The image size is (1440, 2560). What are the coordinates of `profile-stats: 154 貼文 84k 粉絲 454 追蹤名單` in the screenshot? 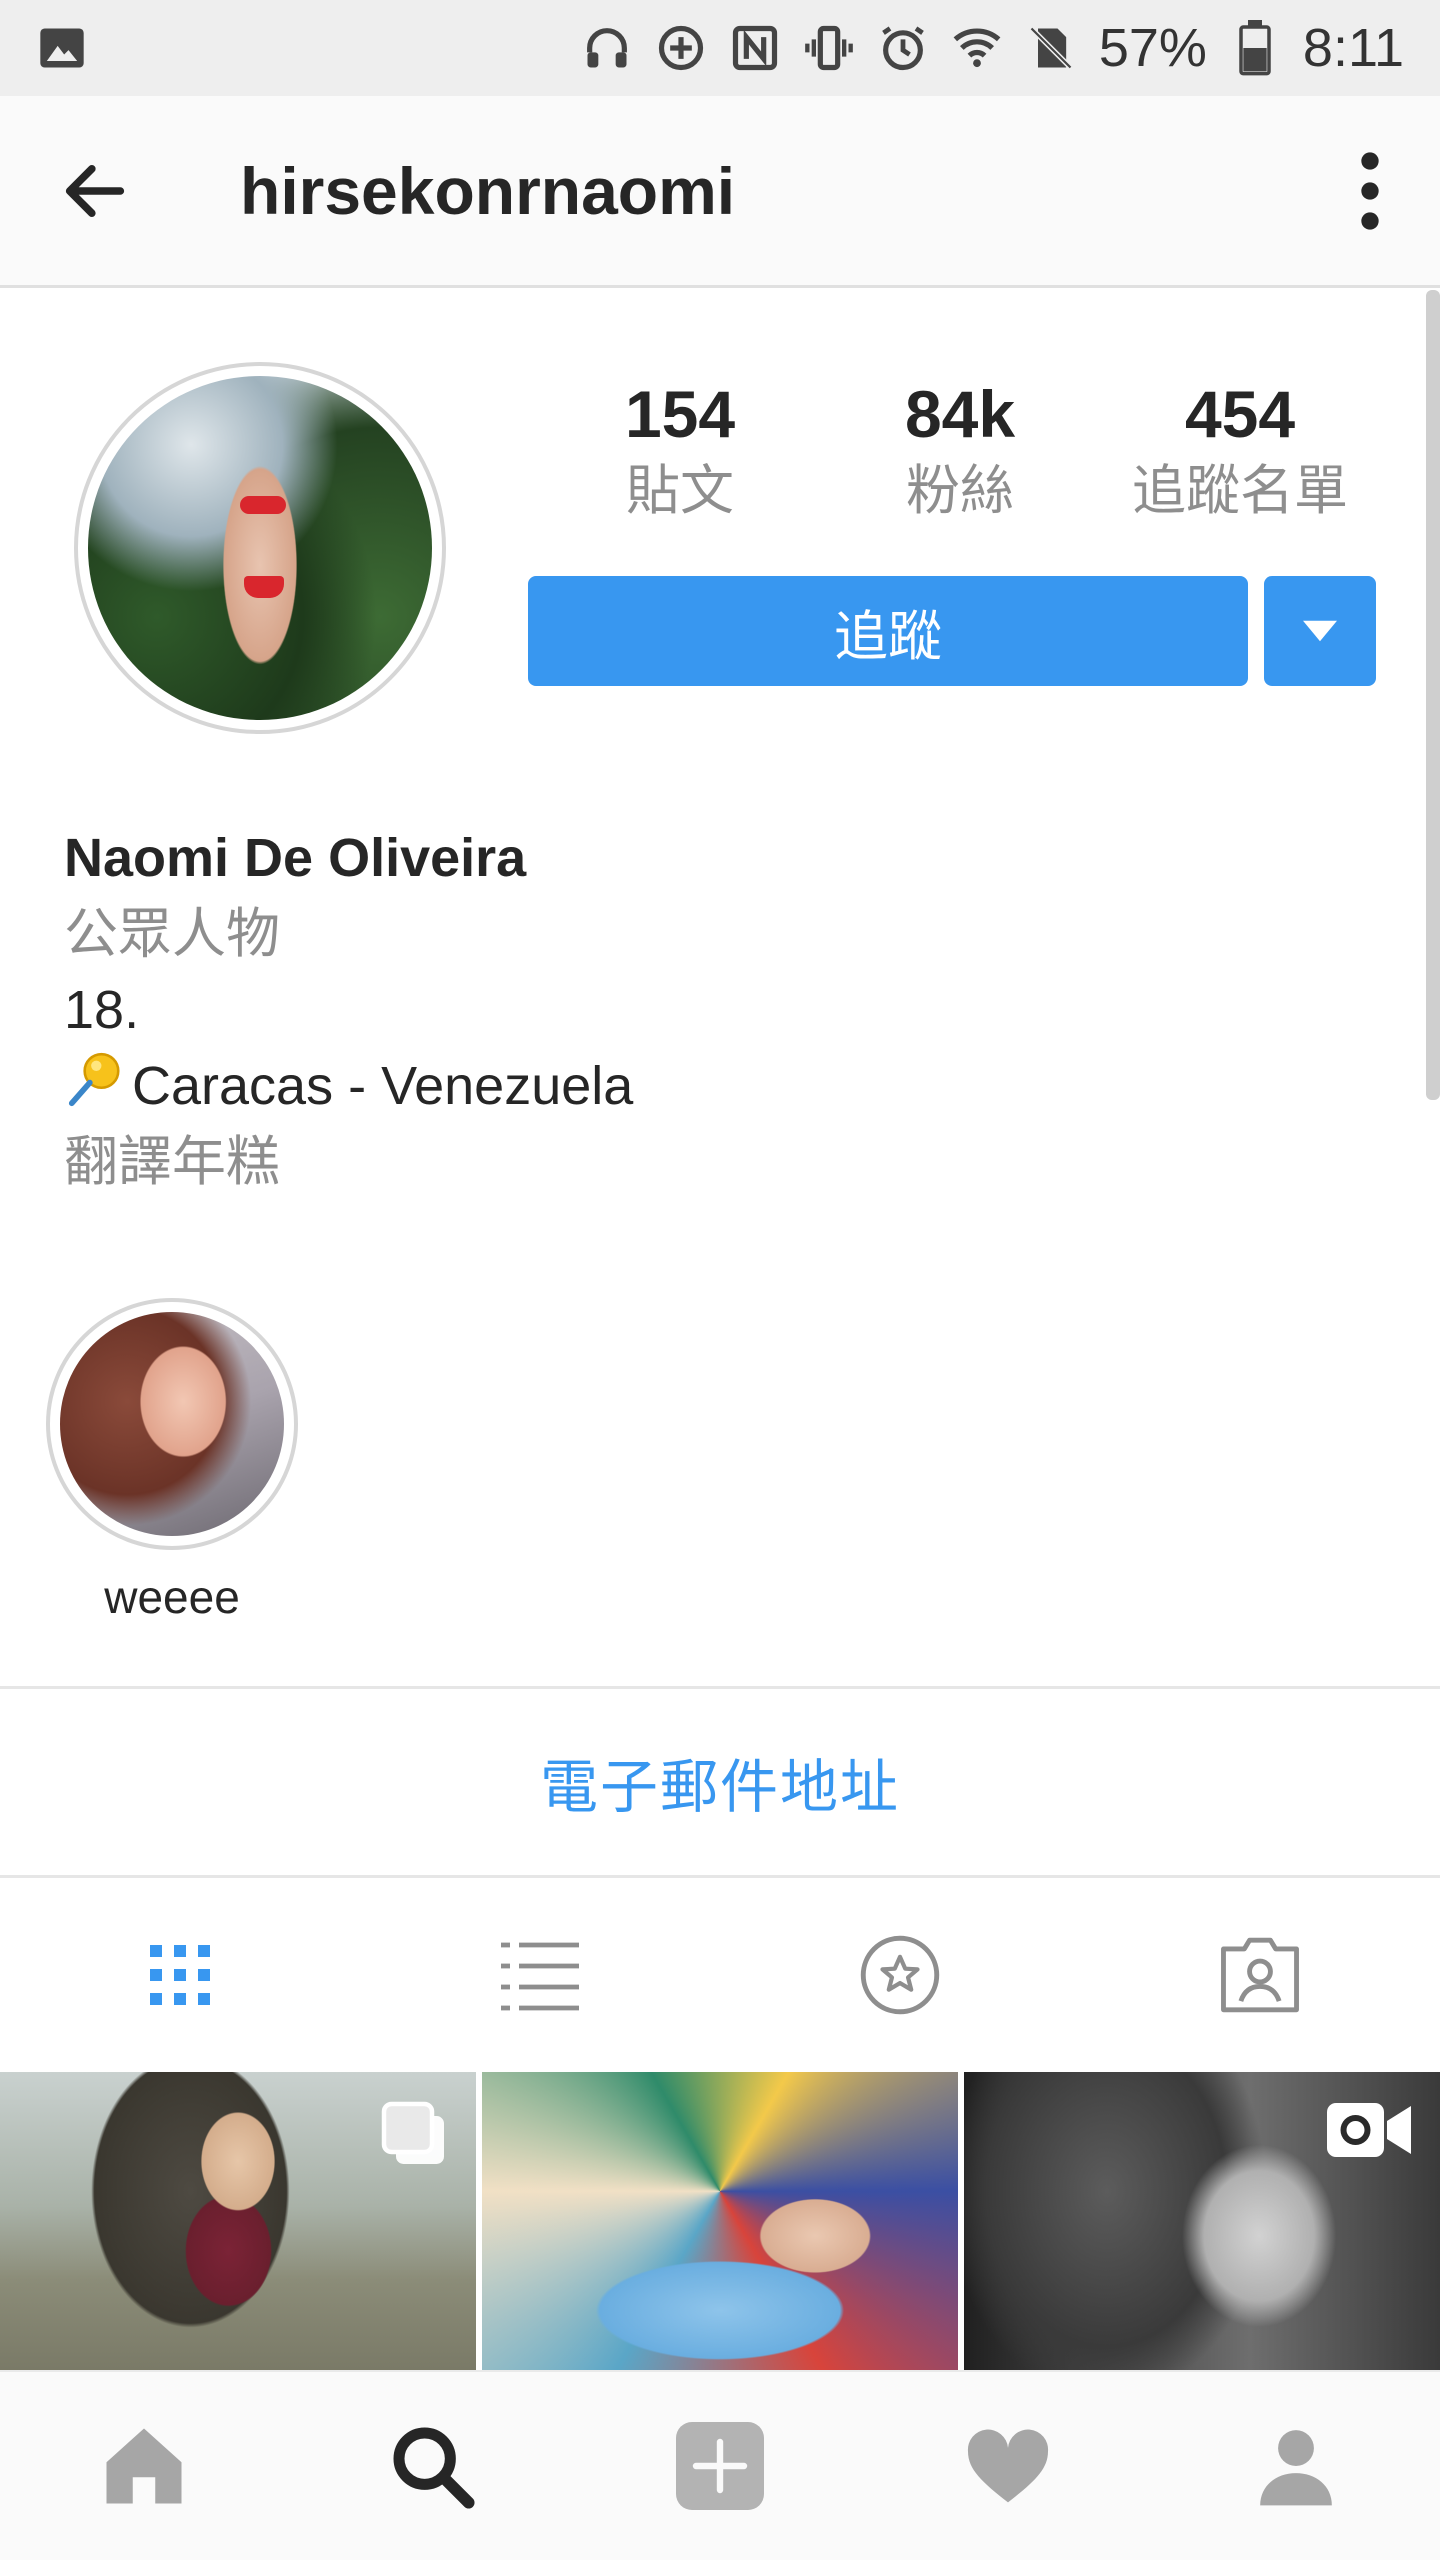 It's located at (960, 449).